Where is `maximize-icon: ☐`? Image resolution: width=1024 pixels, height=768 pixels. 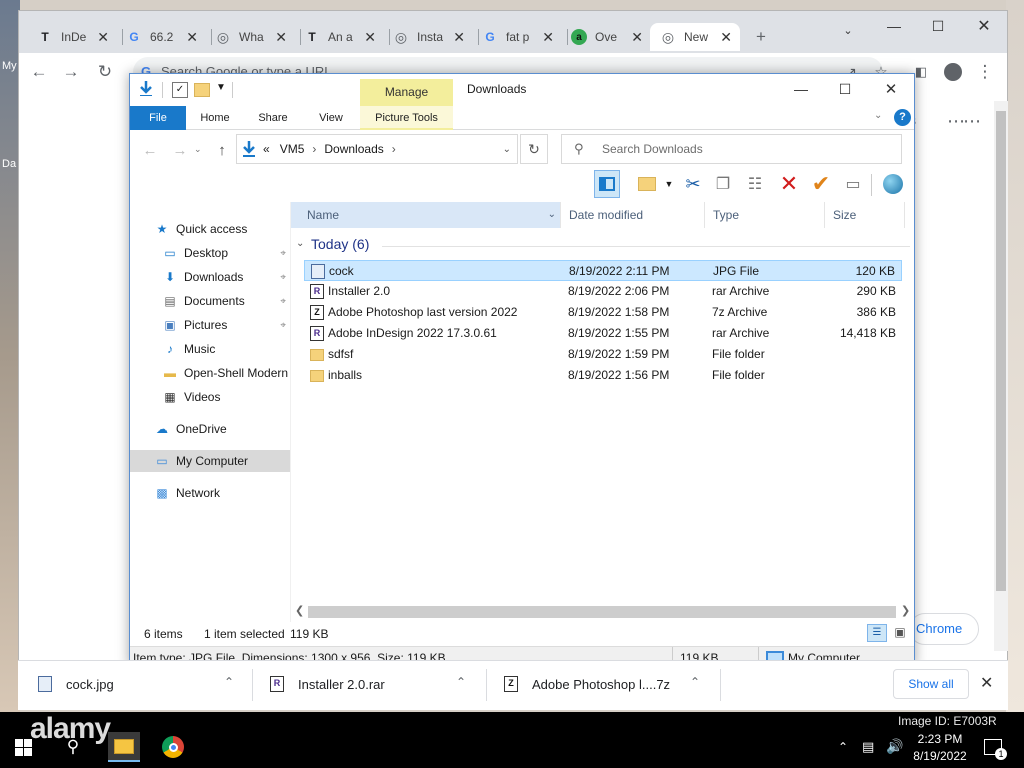
maximize-icon: ☐ is located at coordinates (938, 26).